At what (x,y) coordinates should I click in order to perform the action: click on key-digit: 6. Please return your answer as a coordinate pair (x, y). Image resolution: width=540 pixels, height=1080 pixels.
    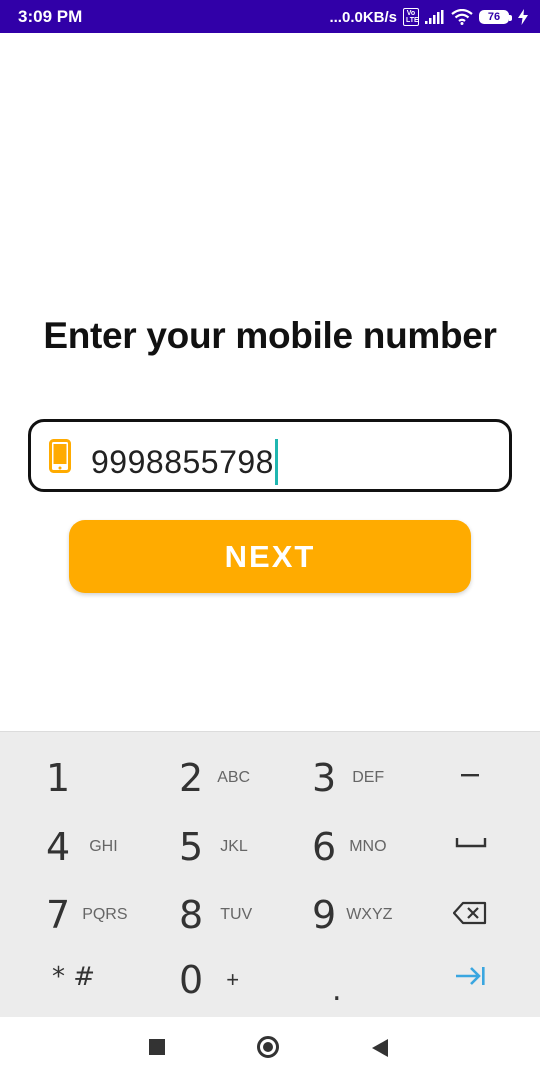
    Looking at the image, I should click on (324, 847).